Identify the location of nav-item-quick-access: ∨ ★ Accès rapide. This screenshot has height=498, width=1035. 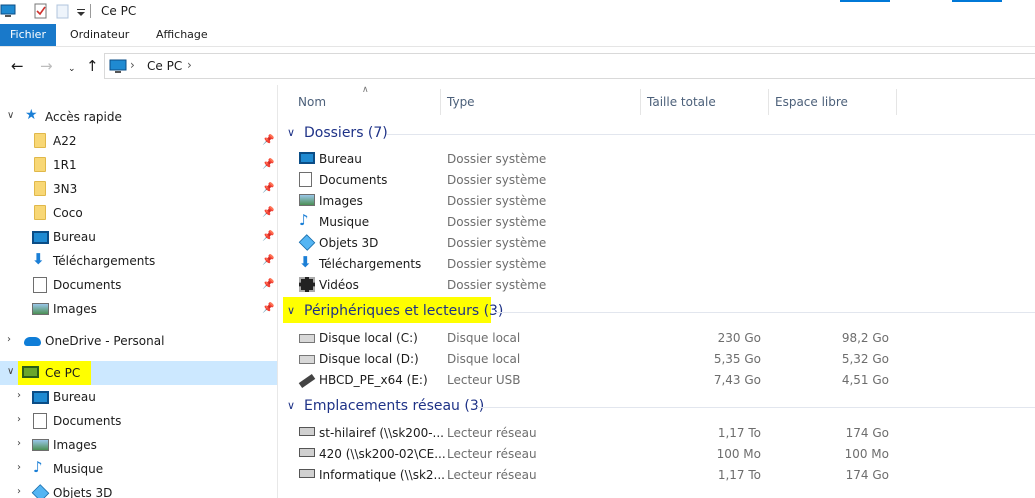
(138, 117).